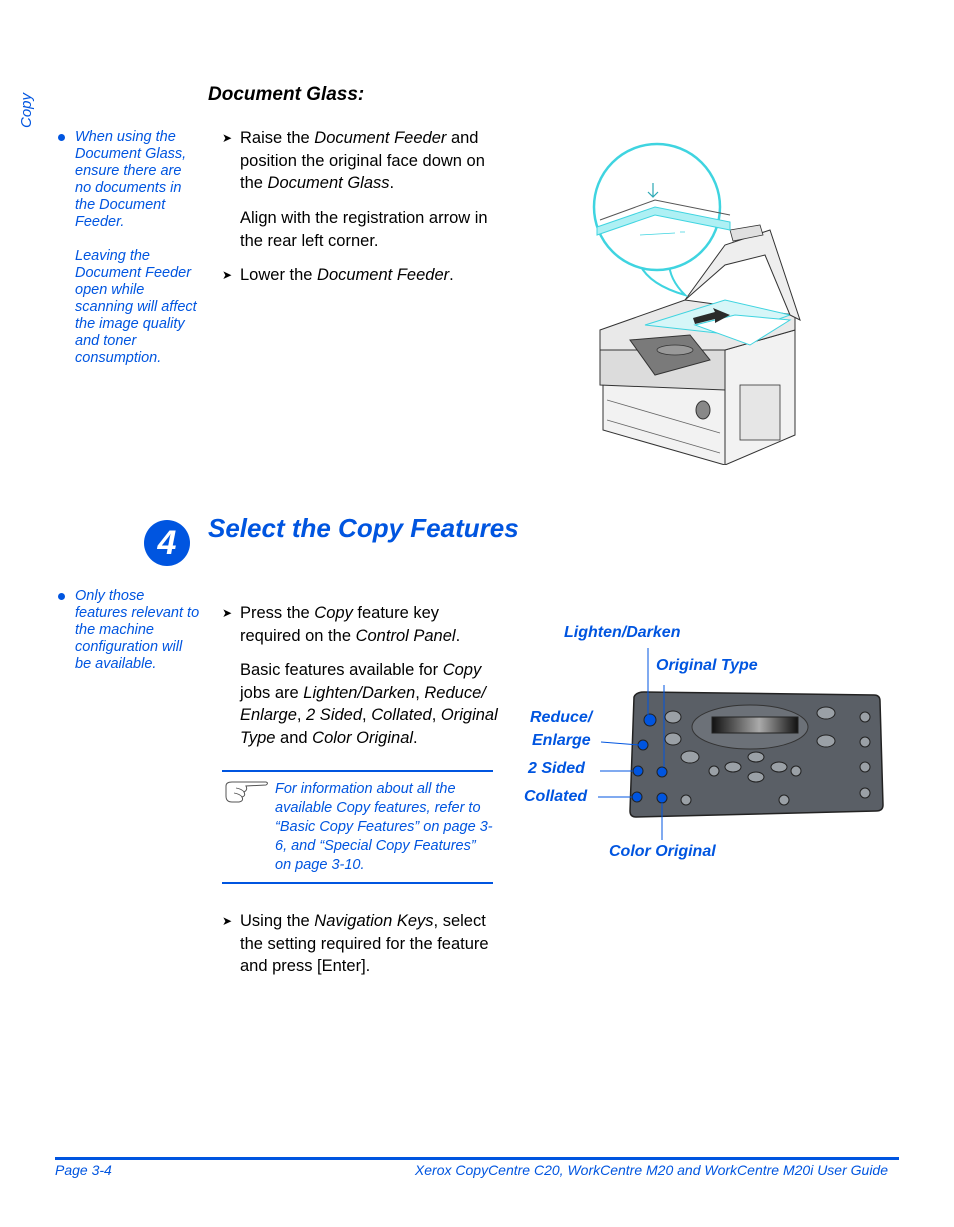  I want to click on pointing-hand-icon, so click(246, 792).